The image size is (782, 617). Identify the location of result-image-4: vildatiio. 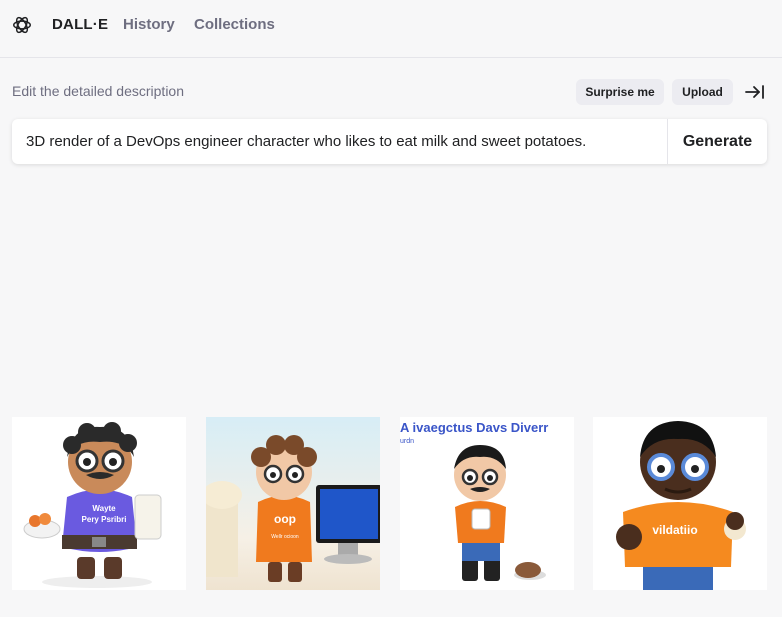
(680, 503).